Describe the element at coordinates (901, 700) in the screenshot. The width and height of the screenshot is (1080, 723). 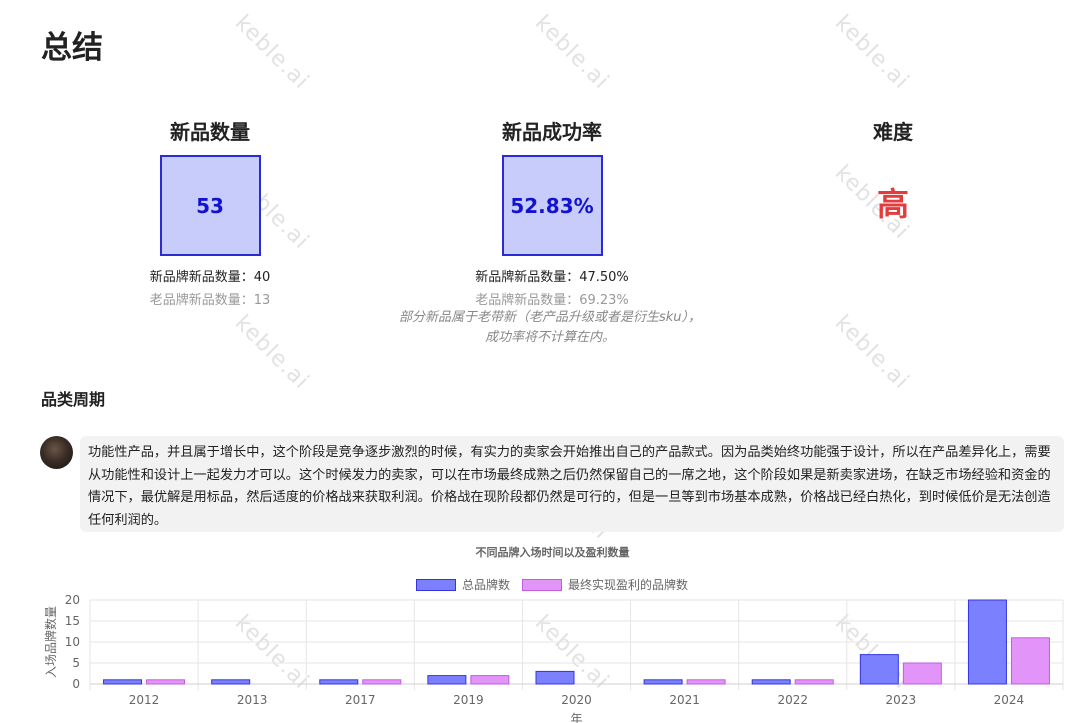
I see `x-tick-label: 2023` at that location.